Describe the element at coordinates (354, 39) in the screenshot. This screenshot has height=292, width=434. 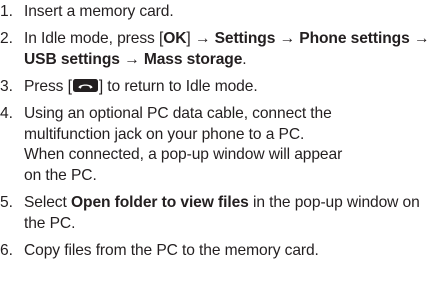
I see `menu-phone-settings: Phone settings` at that location.